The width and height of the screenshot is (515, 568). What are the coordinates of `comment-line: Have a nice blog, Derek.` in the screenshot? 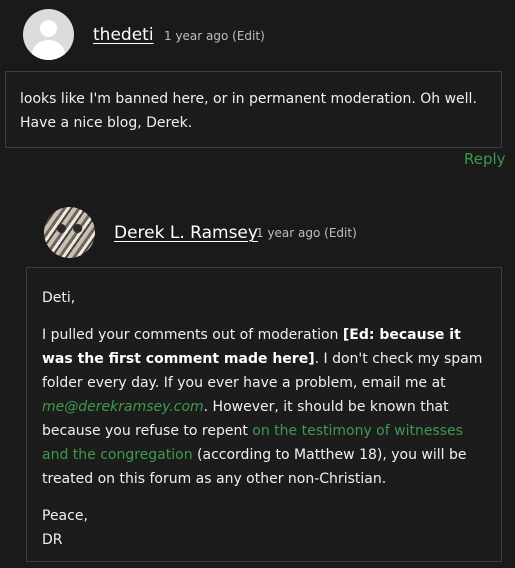 It's located at (106, 123).